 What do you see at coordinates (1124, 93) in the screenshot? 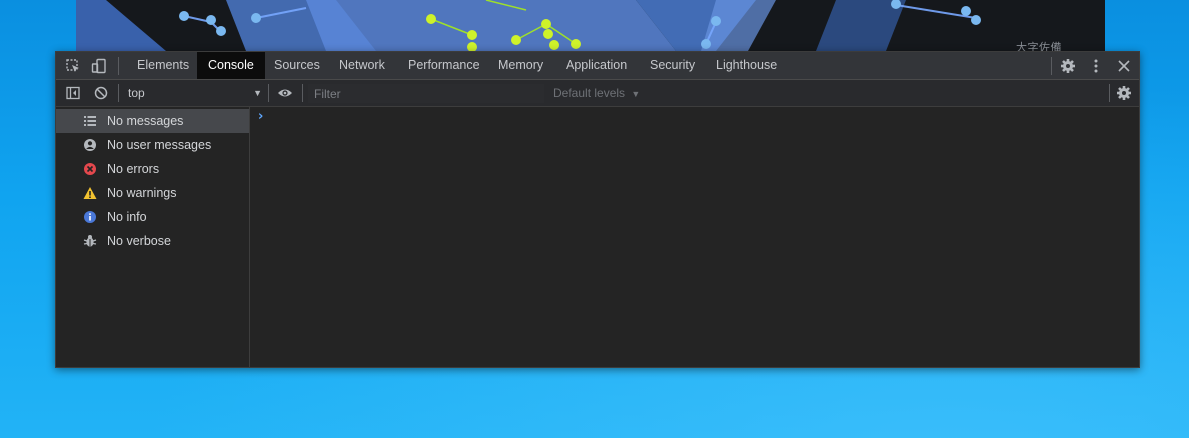
I see `console-settings-gear-icon` at bounding box center [1124, 93].